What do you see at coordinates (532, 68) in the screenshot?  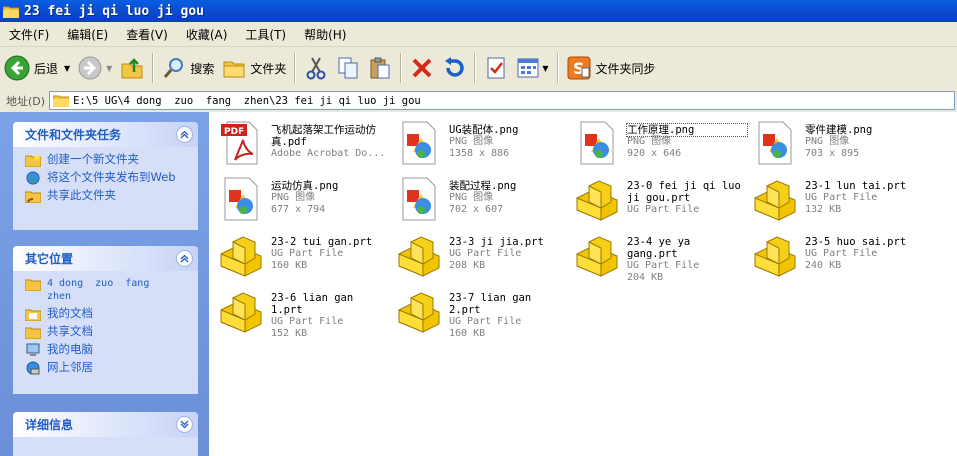 I see `views-button: ▼` at bounding box center [532, 68].